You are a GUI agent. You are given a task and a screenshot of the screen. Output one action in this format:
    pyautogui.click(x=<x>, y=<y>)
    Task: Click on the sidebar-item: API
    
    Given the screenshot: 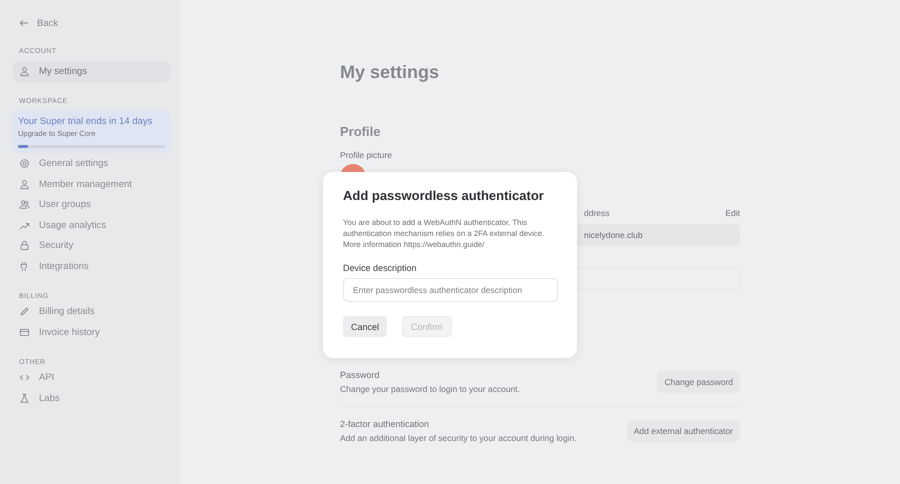 What is the action you would take?
    pyautogui.click(x=91, y=378)
    